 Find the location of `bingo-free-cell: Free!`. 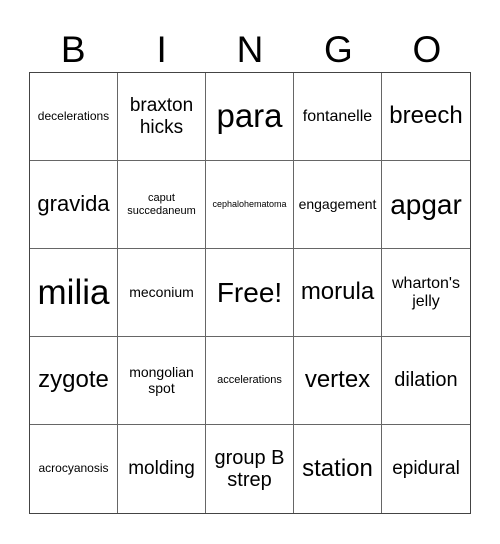

bingo-free-cell: Free! is located at coordinates (250, 293).